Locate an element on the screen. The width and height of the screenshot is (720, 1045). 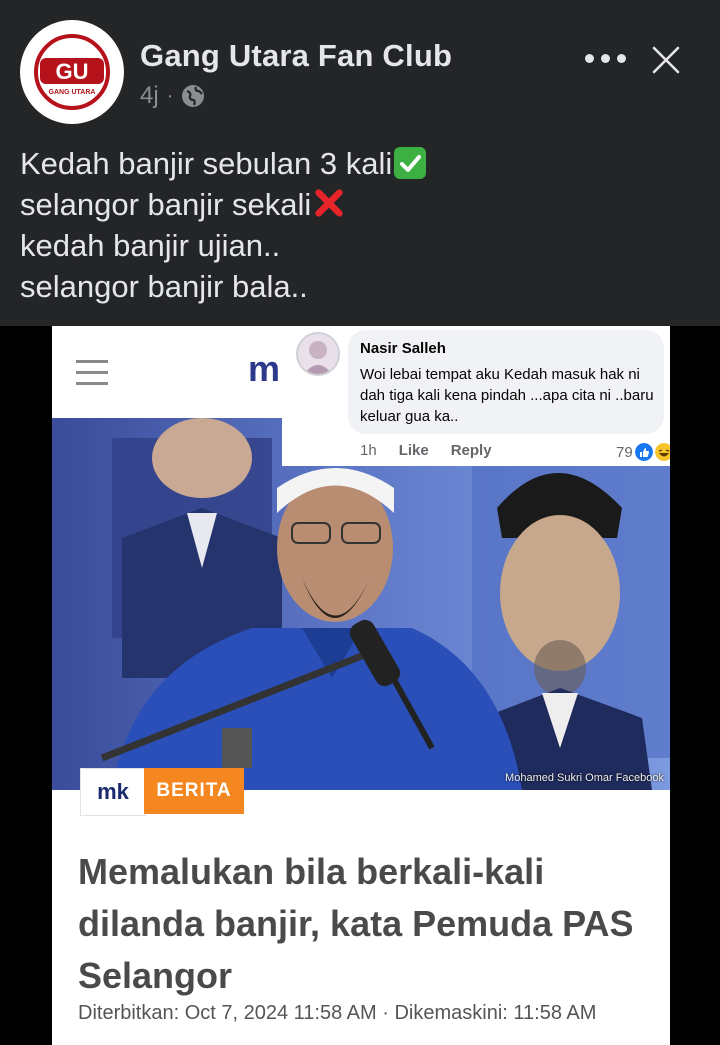
comment-time: 1h is located at coordinates (368, 450).